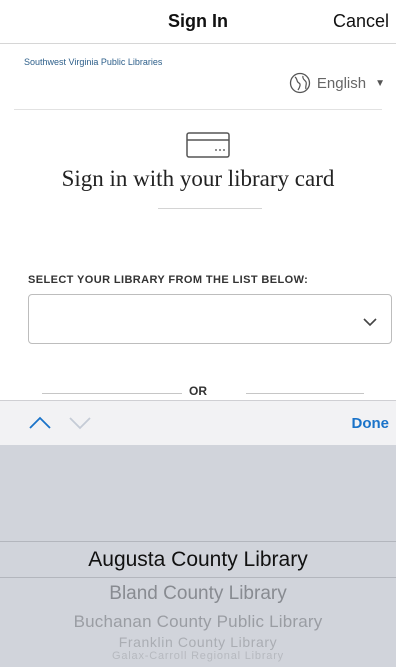 The image size is (396, 667). Describe the element at coordinates (40, 425) in the screenshot. I see `chevron-up-icon` at that location.